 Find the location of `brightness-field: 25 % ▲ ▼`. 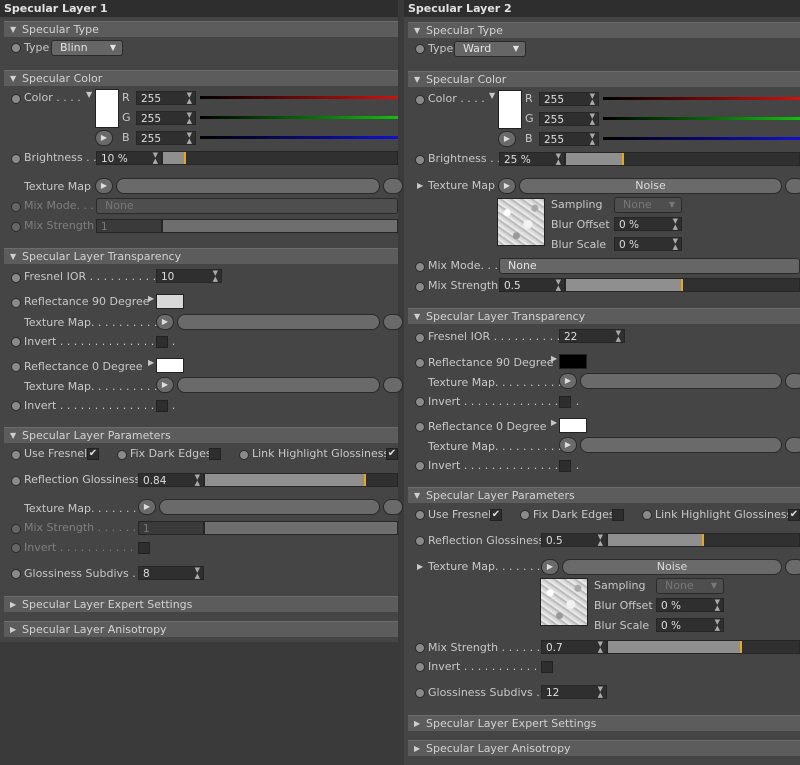

brightness-field: 25 % ▲ ▼ is located at coordinates (532, 159).